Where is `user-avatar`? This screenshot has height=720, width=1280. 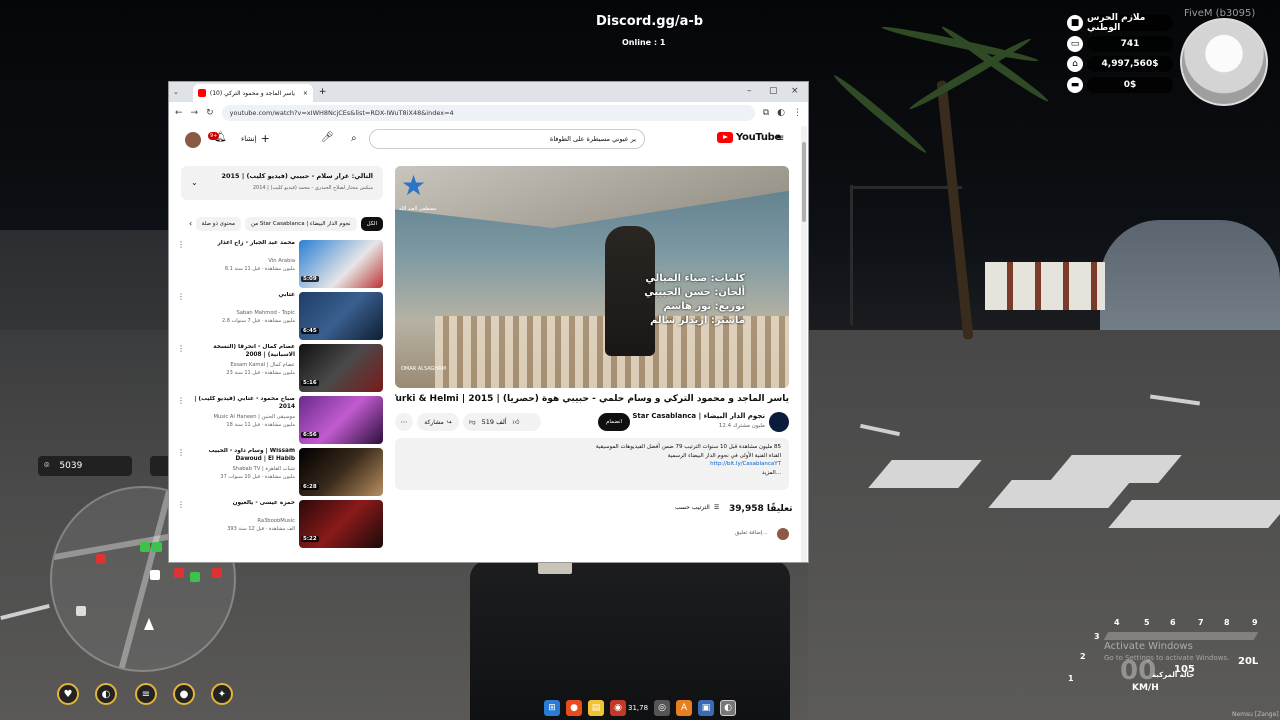 user-avatar is located at coordinates (193, 140).